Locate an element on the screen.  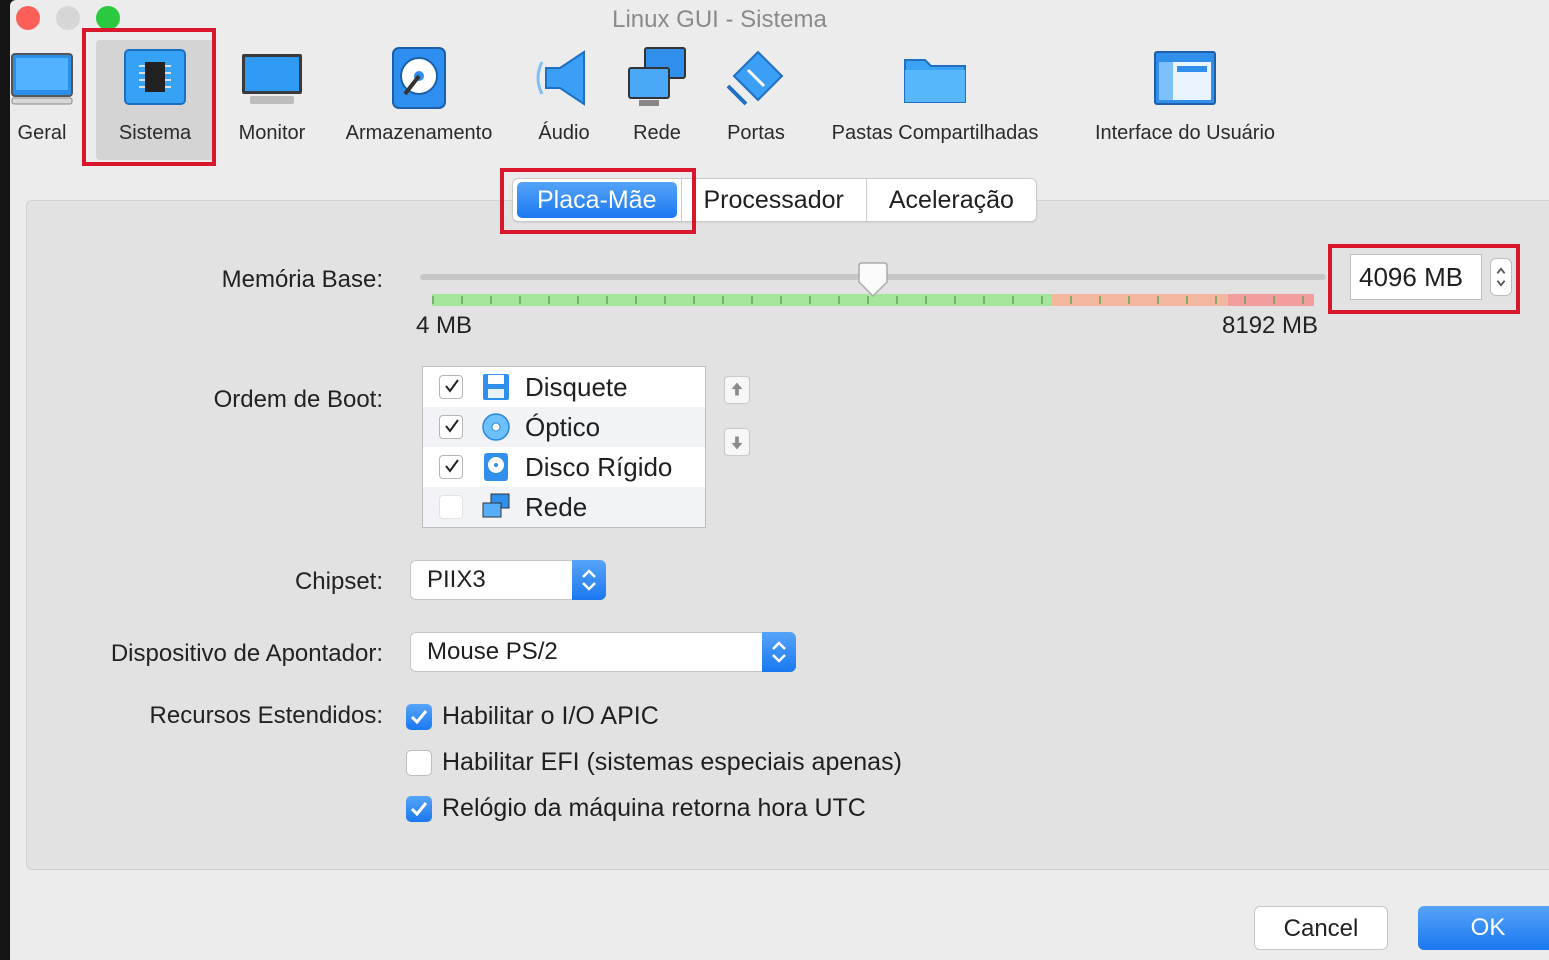
toolbar-item-monitor: Monitor is located at coordinates (272, 100).